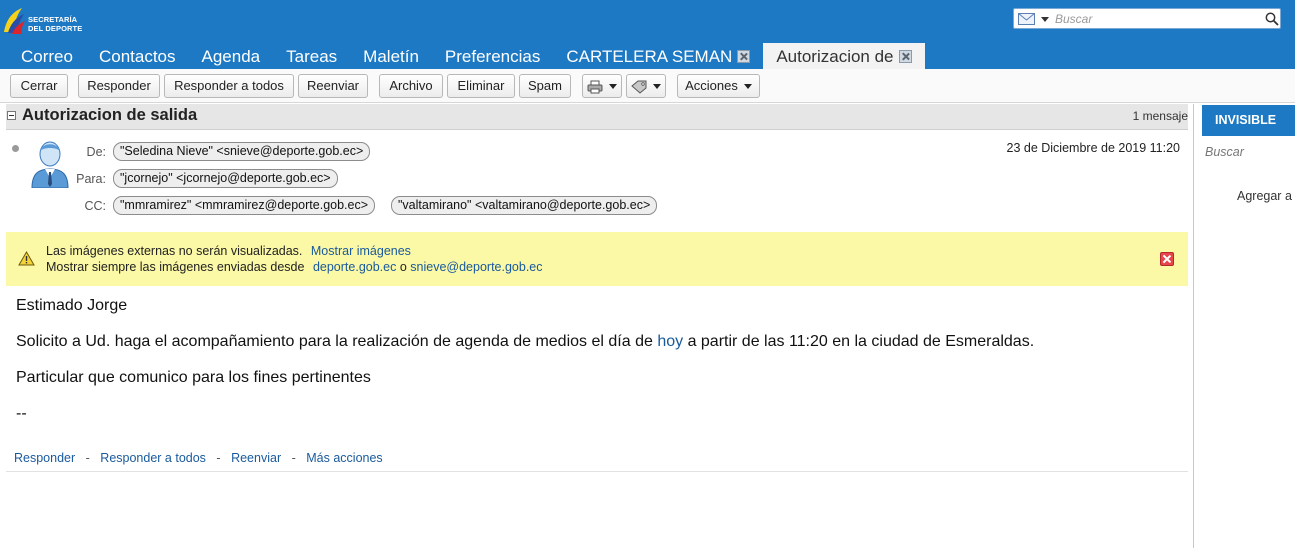 The image size is (1295, 548). What do you see at coordinates (15, 148) in the screenshot?
I see `read-status-dot` at bounding box center [15, 148].